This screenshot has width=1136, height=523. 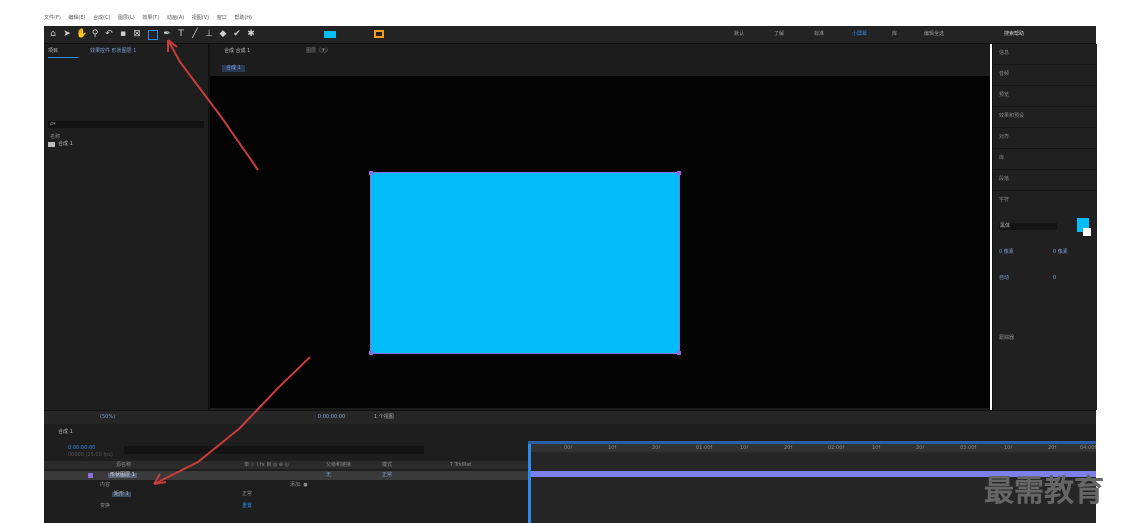 I want to click on layer-row-shape: 形状图层 1 正常 无, so click(x=286, y=475).